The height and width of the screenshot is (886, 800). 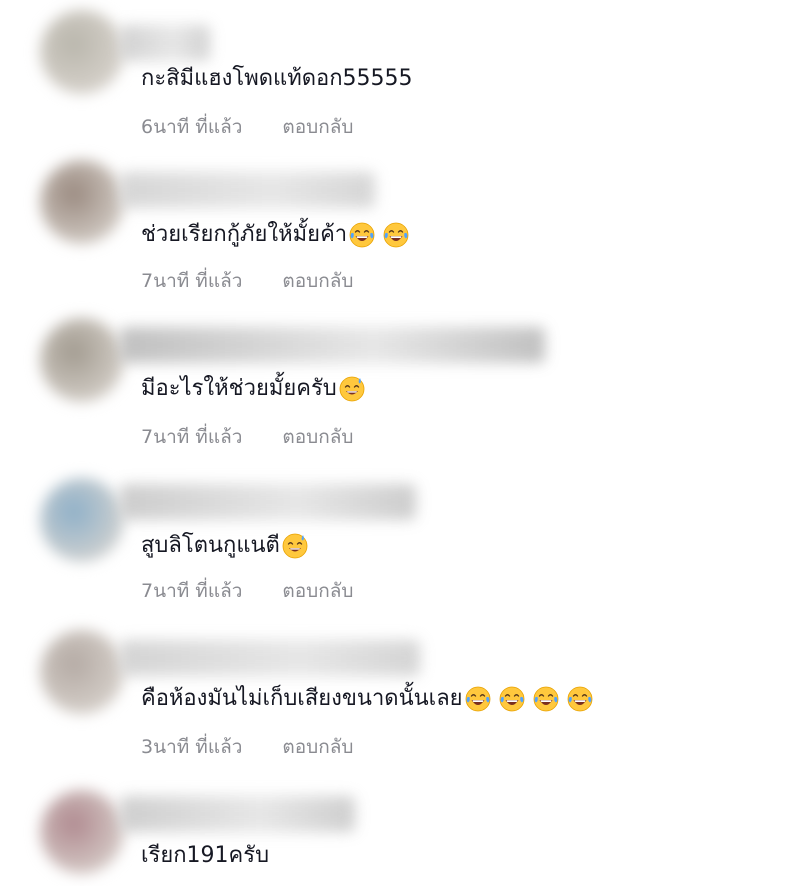 I want to click on comment-text-row: คือห้องมันไม่เก็บเสียงขนาดนั้นเลย, so click(x=367, y=699).